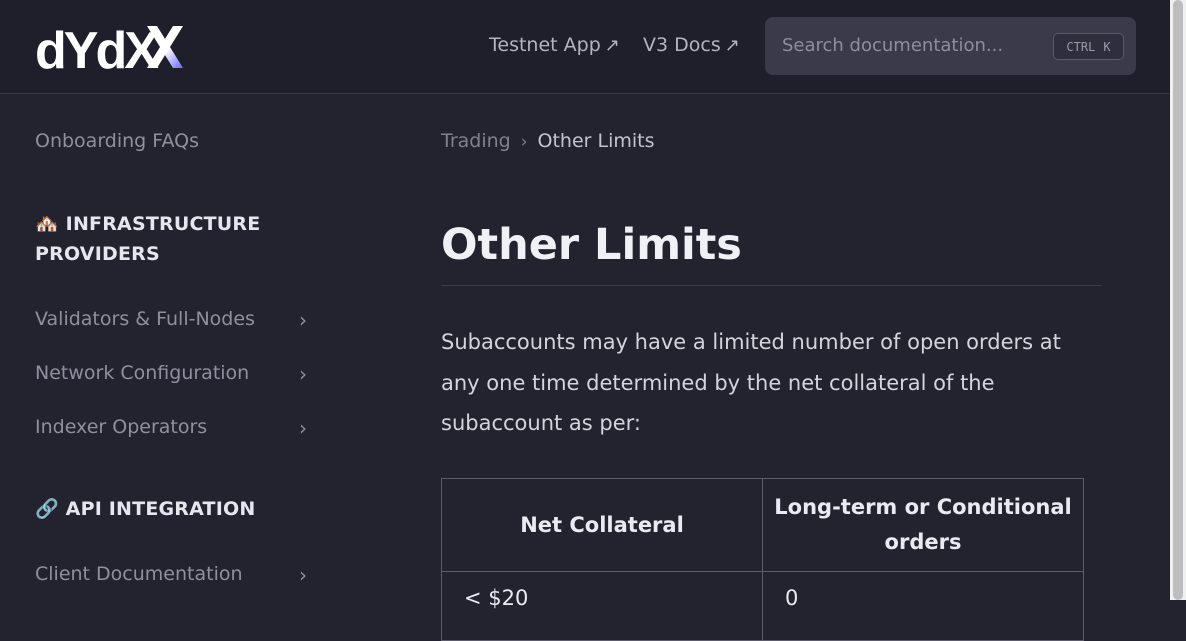 The height and width of the screenshot is (641, 1186). I want to click on keyboard-shortcut-badge: CTRL K, so click(1088, 46).